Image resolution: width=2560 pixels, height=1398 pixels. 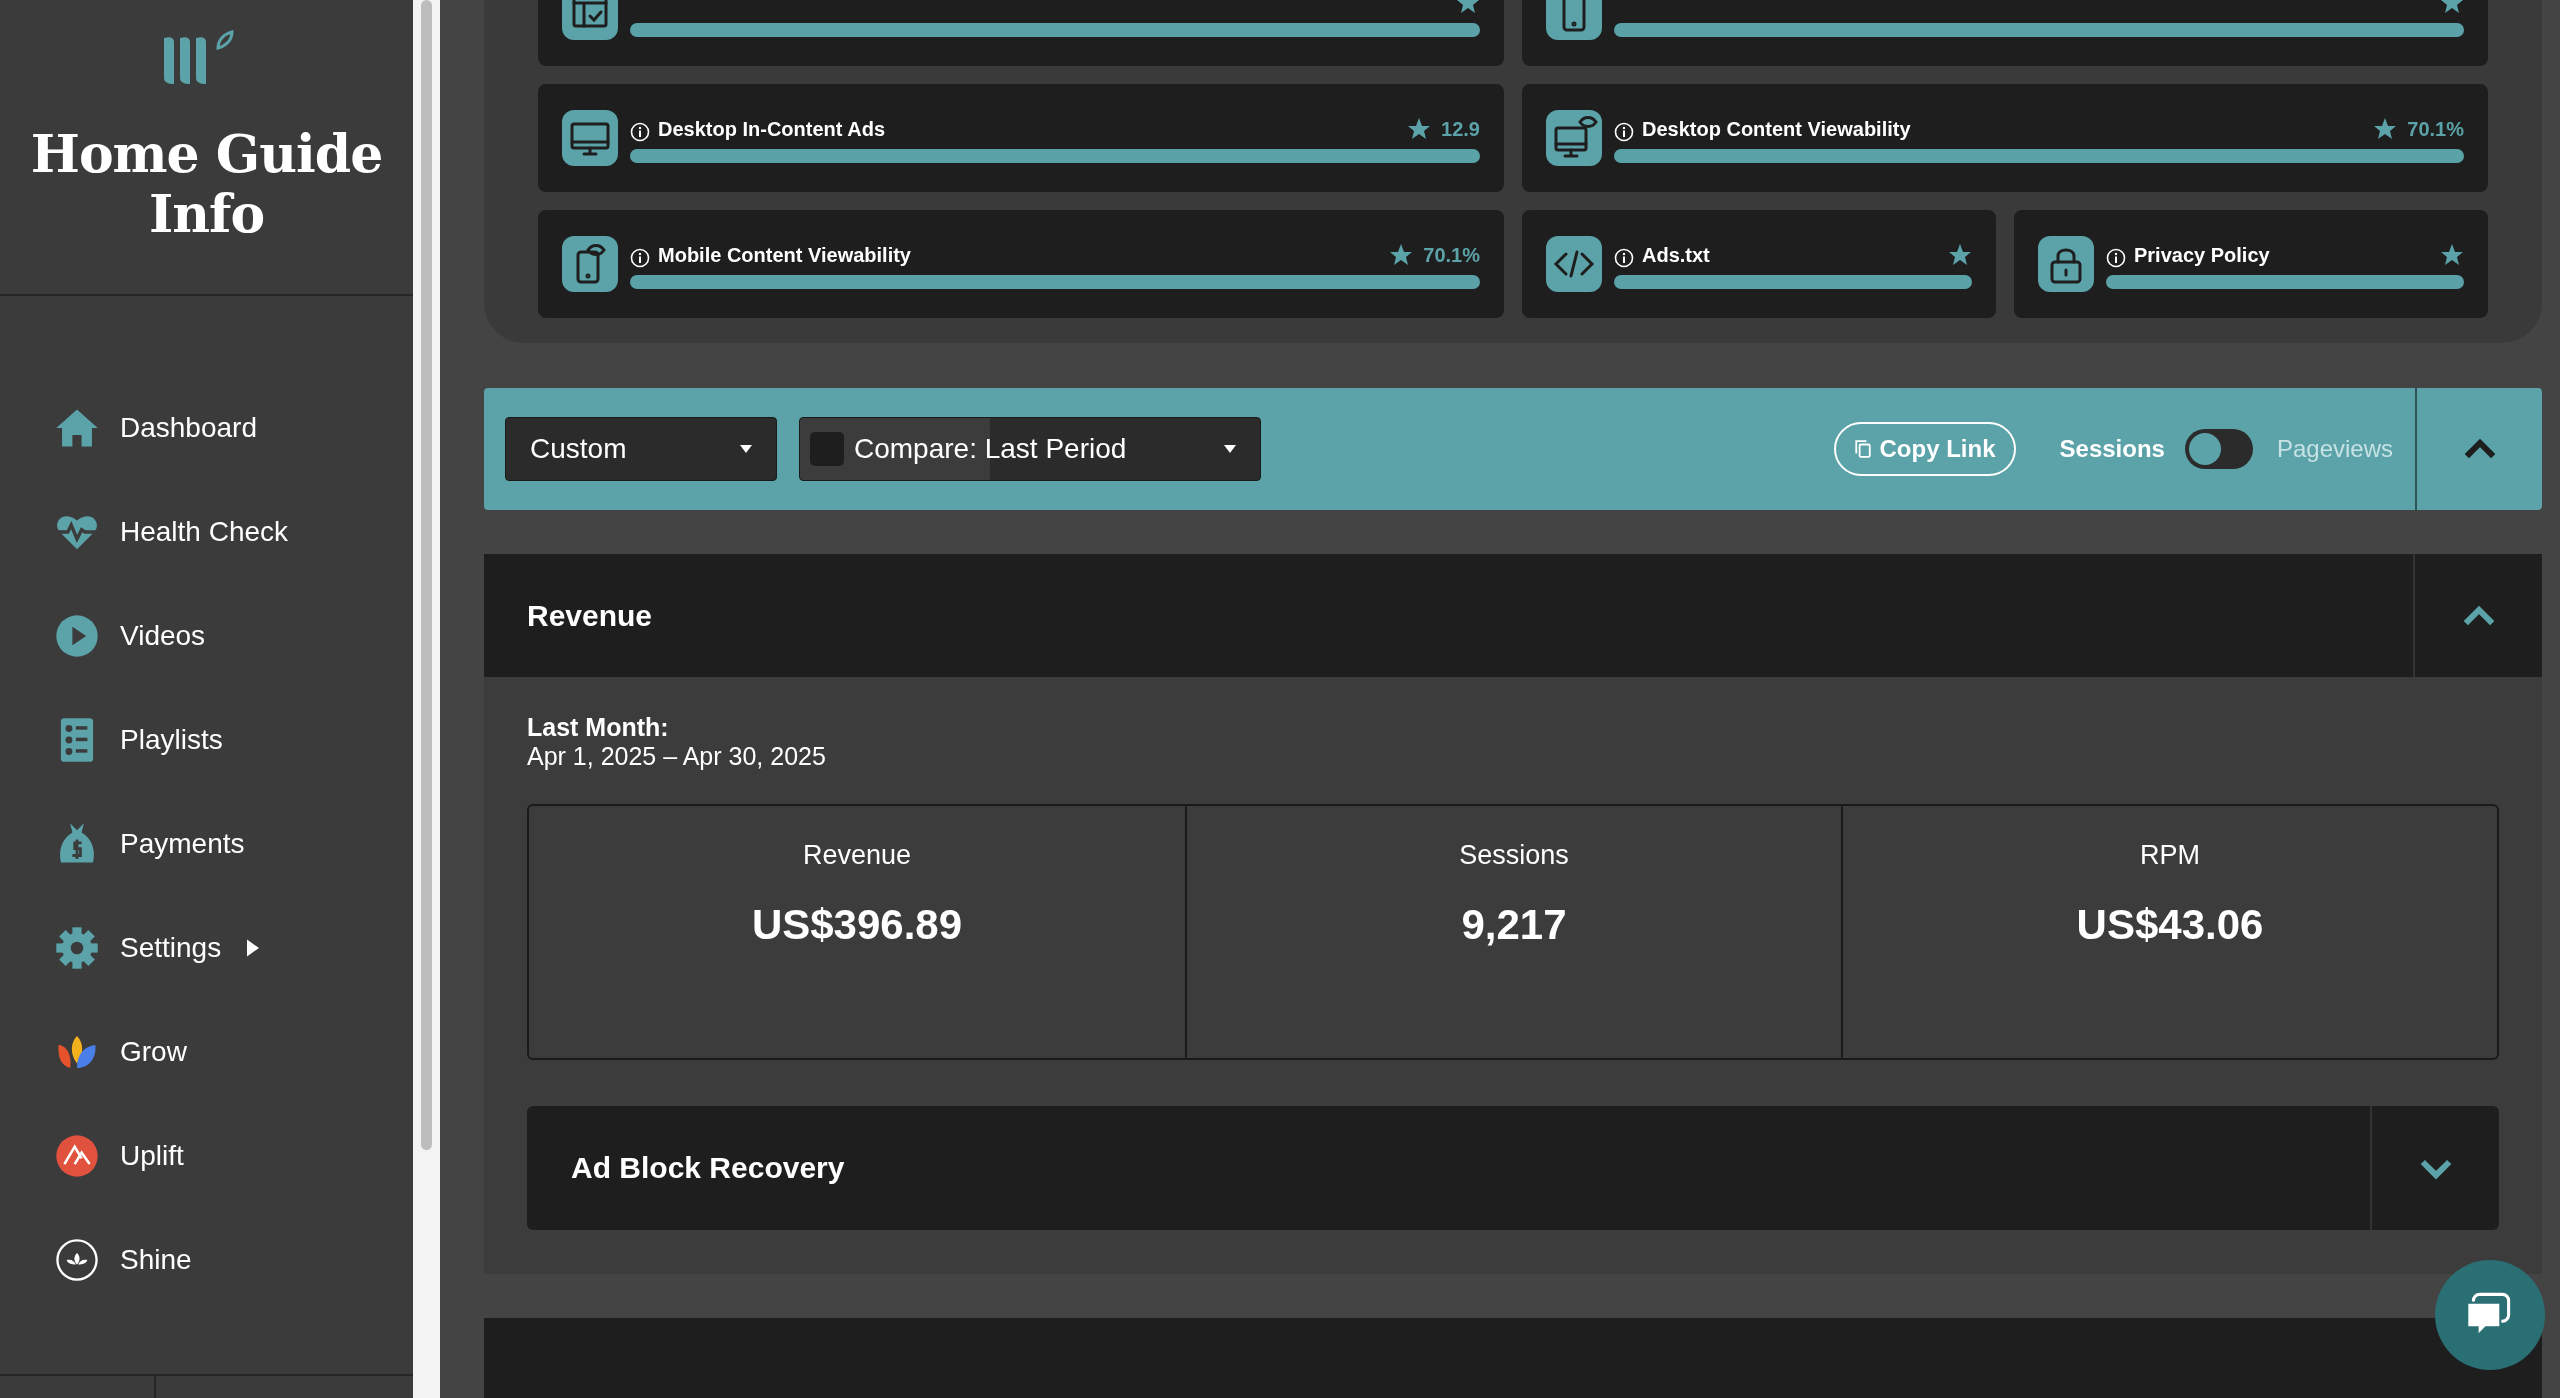 I want to click on nav-item: Playlists, so click(x=233, y=740).